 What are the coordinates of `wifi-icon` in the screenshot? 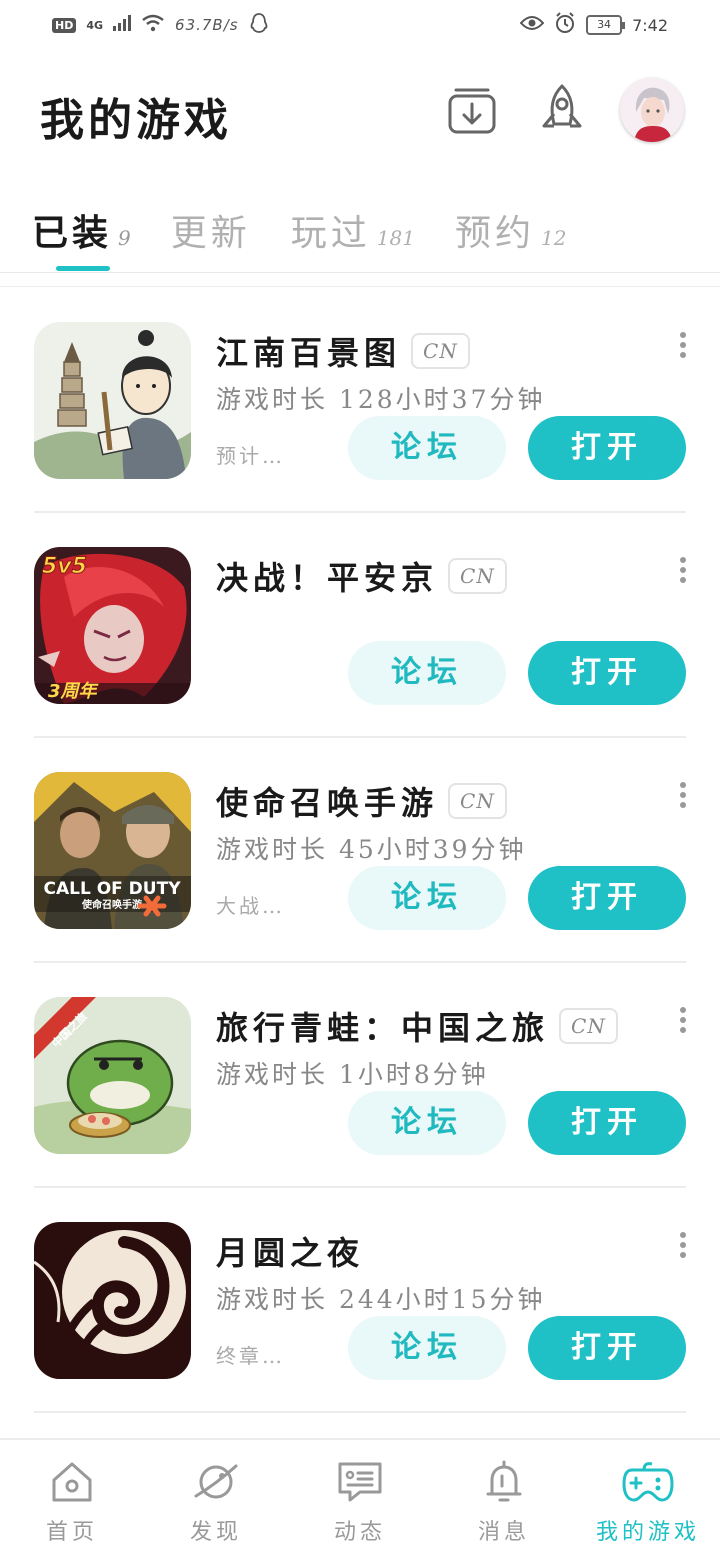 It's located at (153, 25).